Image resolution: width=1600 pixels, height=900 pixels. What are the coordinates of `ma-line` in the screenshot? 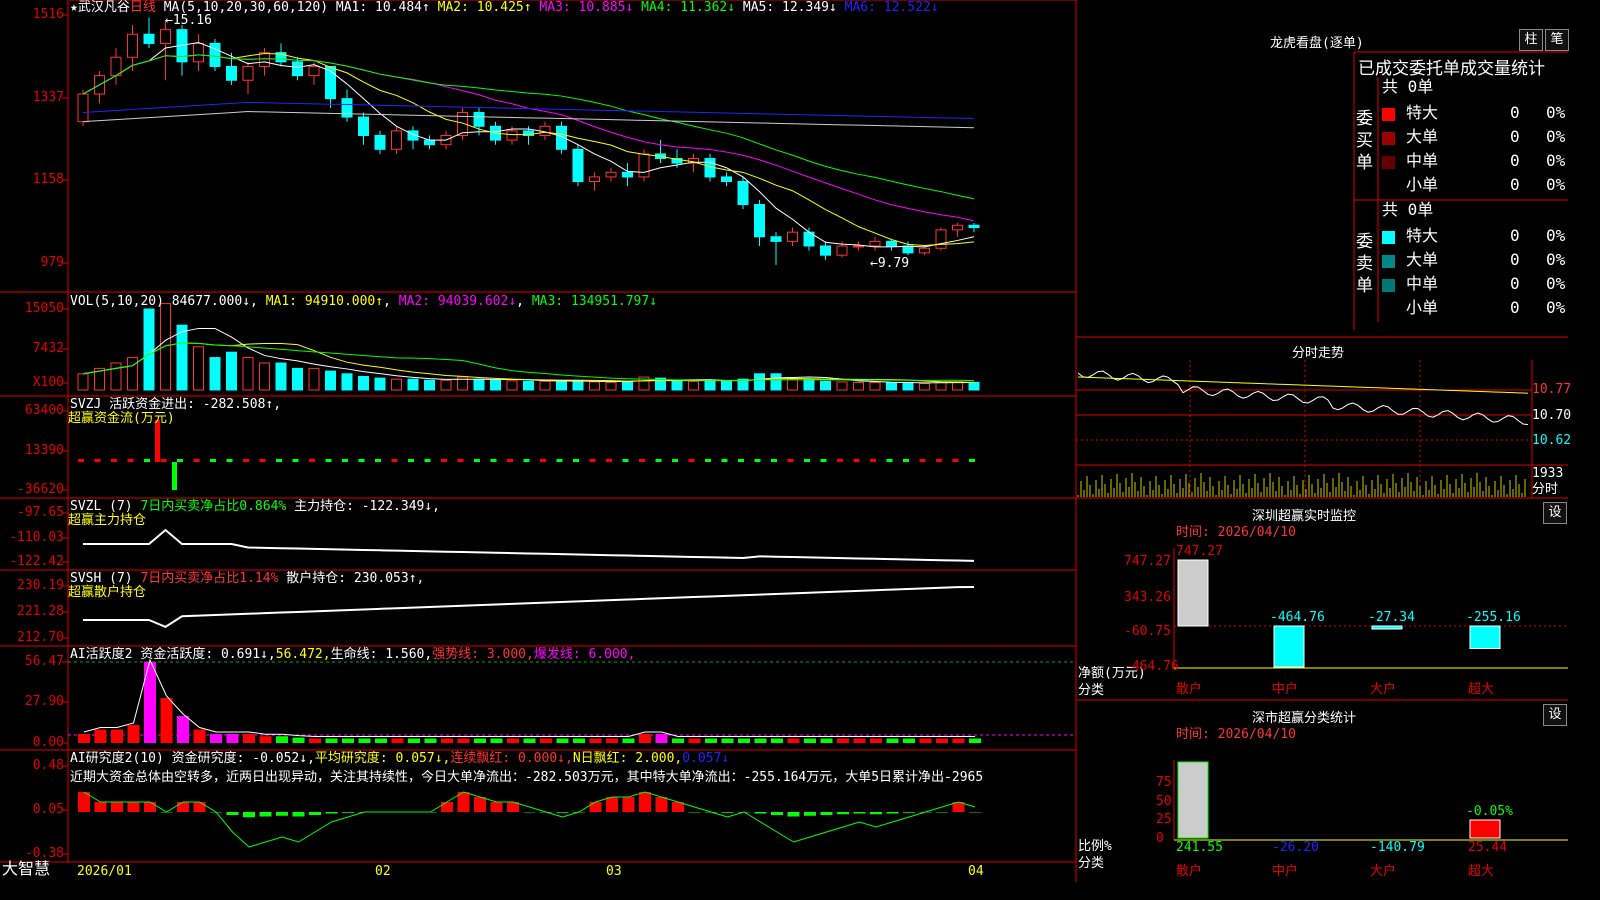 It's located at (528, 110).